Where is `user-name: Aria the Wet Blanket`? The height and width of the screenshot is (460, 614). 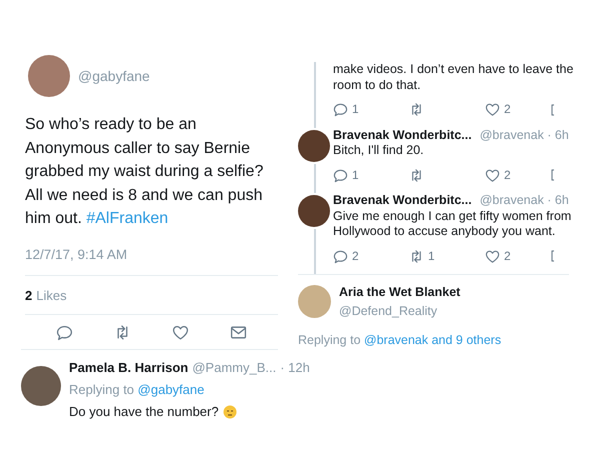 user-name: Aria the Wet Blanket is located at coordinates (399, 292).